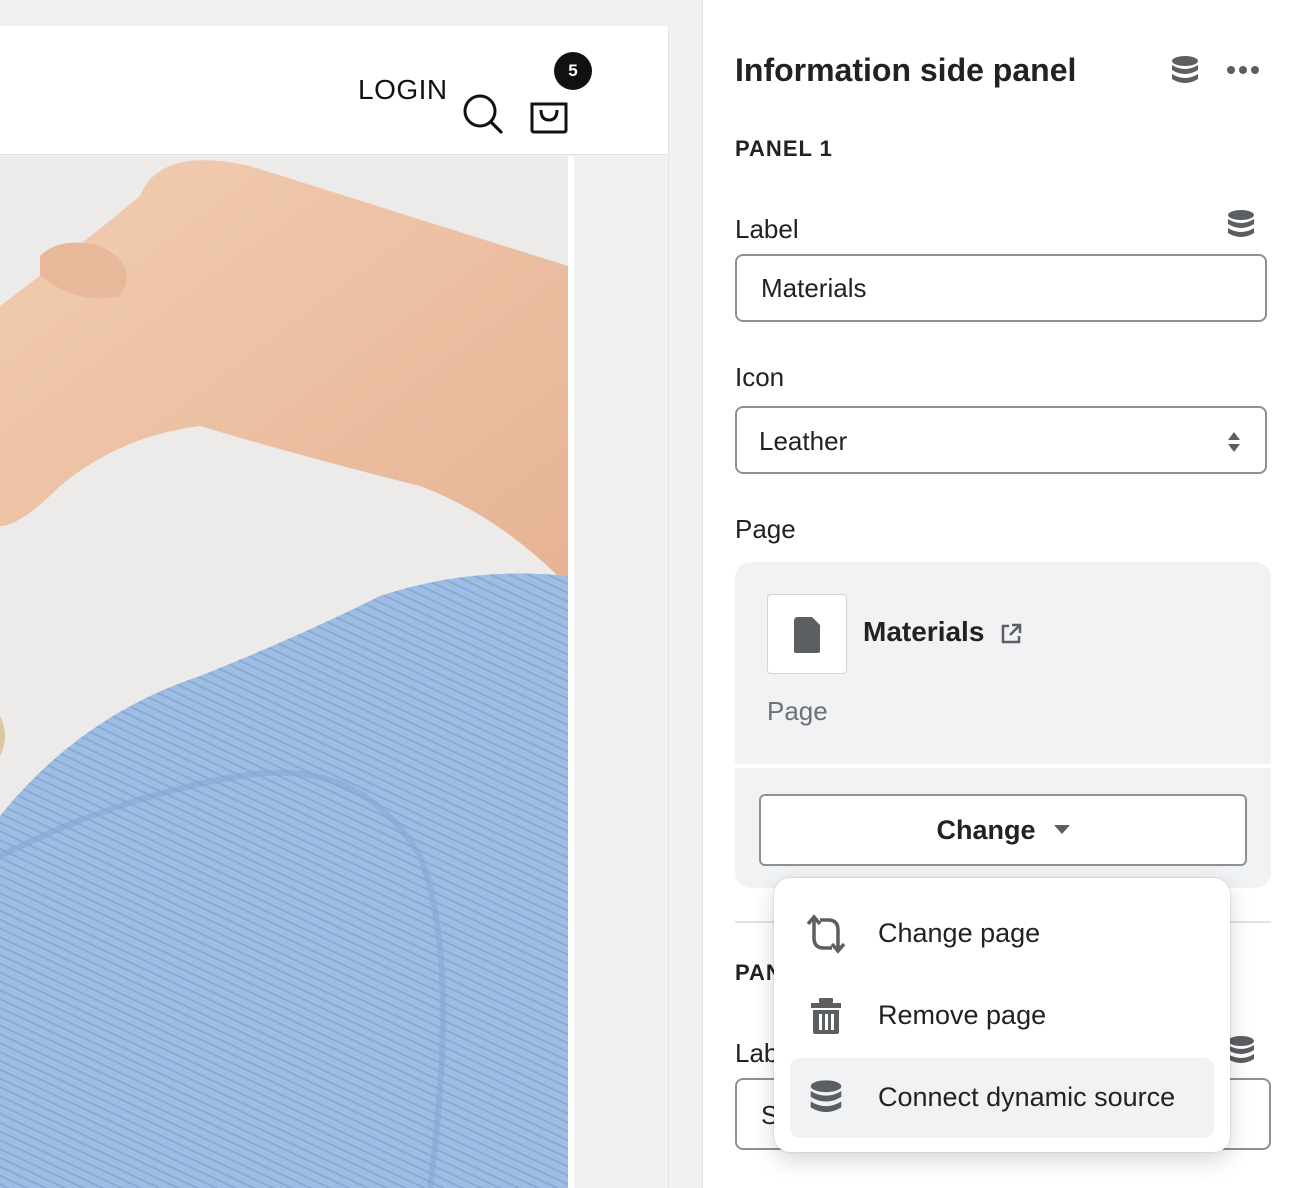 Image resolution: width=1294 pixels, height=1188 pixels. Describe the element at coordinates (573, 71) in the screenshot. I see `cart-count-badge: 5` at that location.